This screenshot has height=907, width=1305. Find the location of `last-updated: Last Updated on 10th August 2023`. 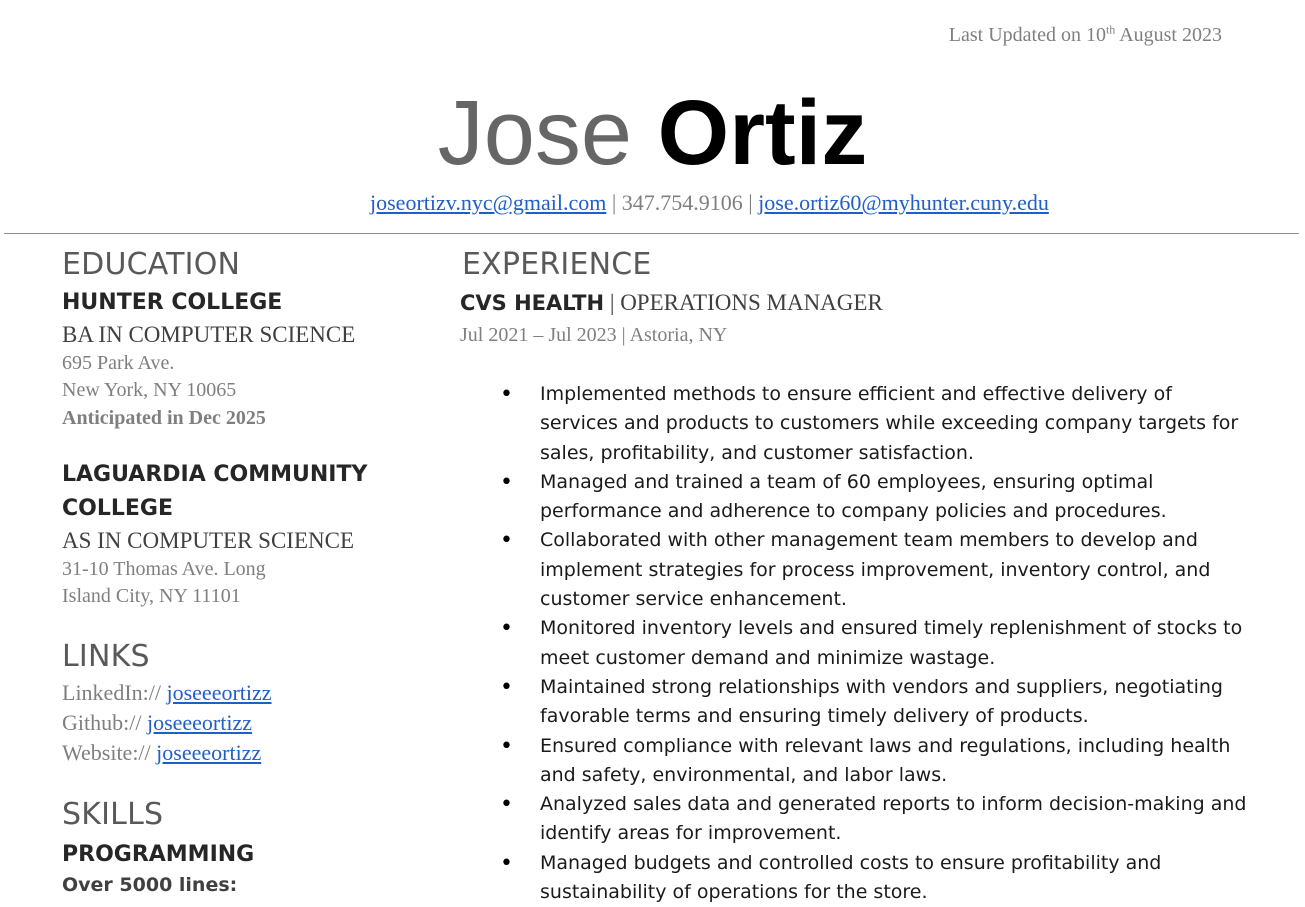

last-updated: Last Updated on 10th August 2023 is located at coordinates (1085, 34).